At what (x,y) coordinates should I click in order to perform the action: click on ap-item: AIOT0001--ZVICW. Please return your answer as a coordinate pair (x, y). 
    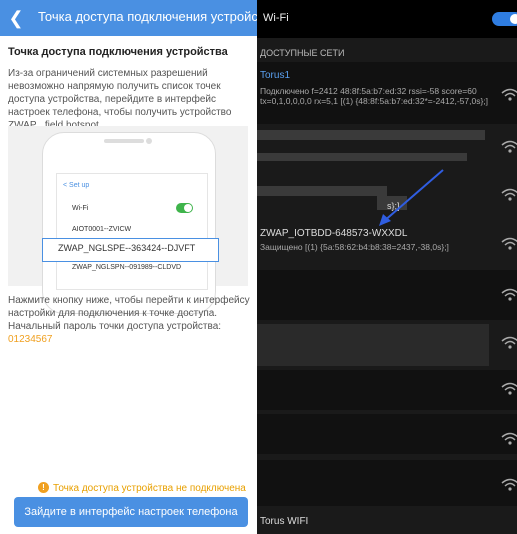
    Looking at the image, I should click on (102, 229).